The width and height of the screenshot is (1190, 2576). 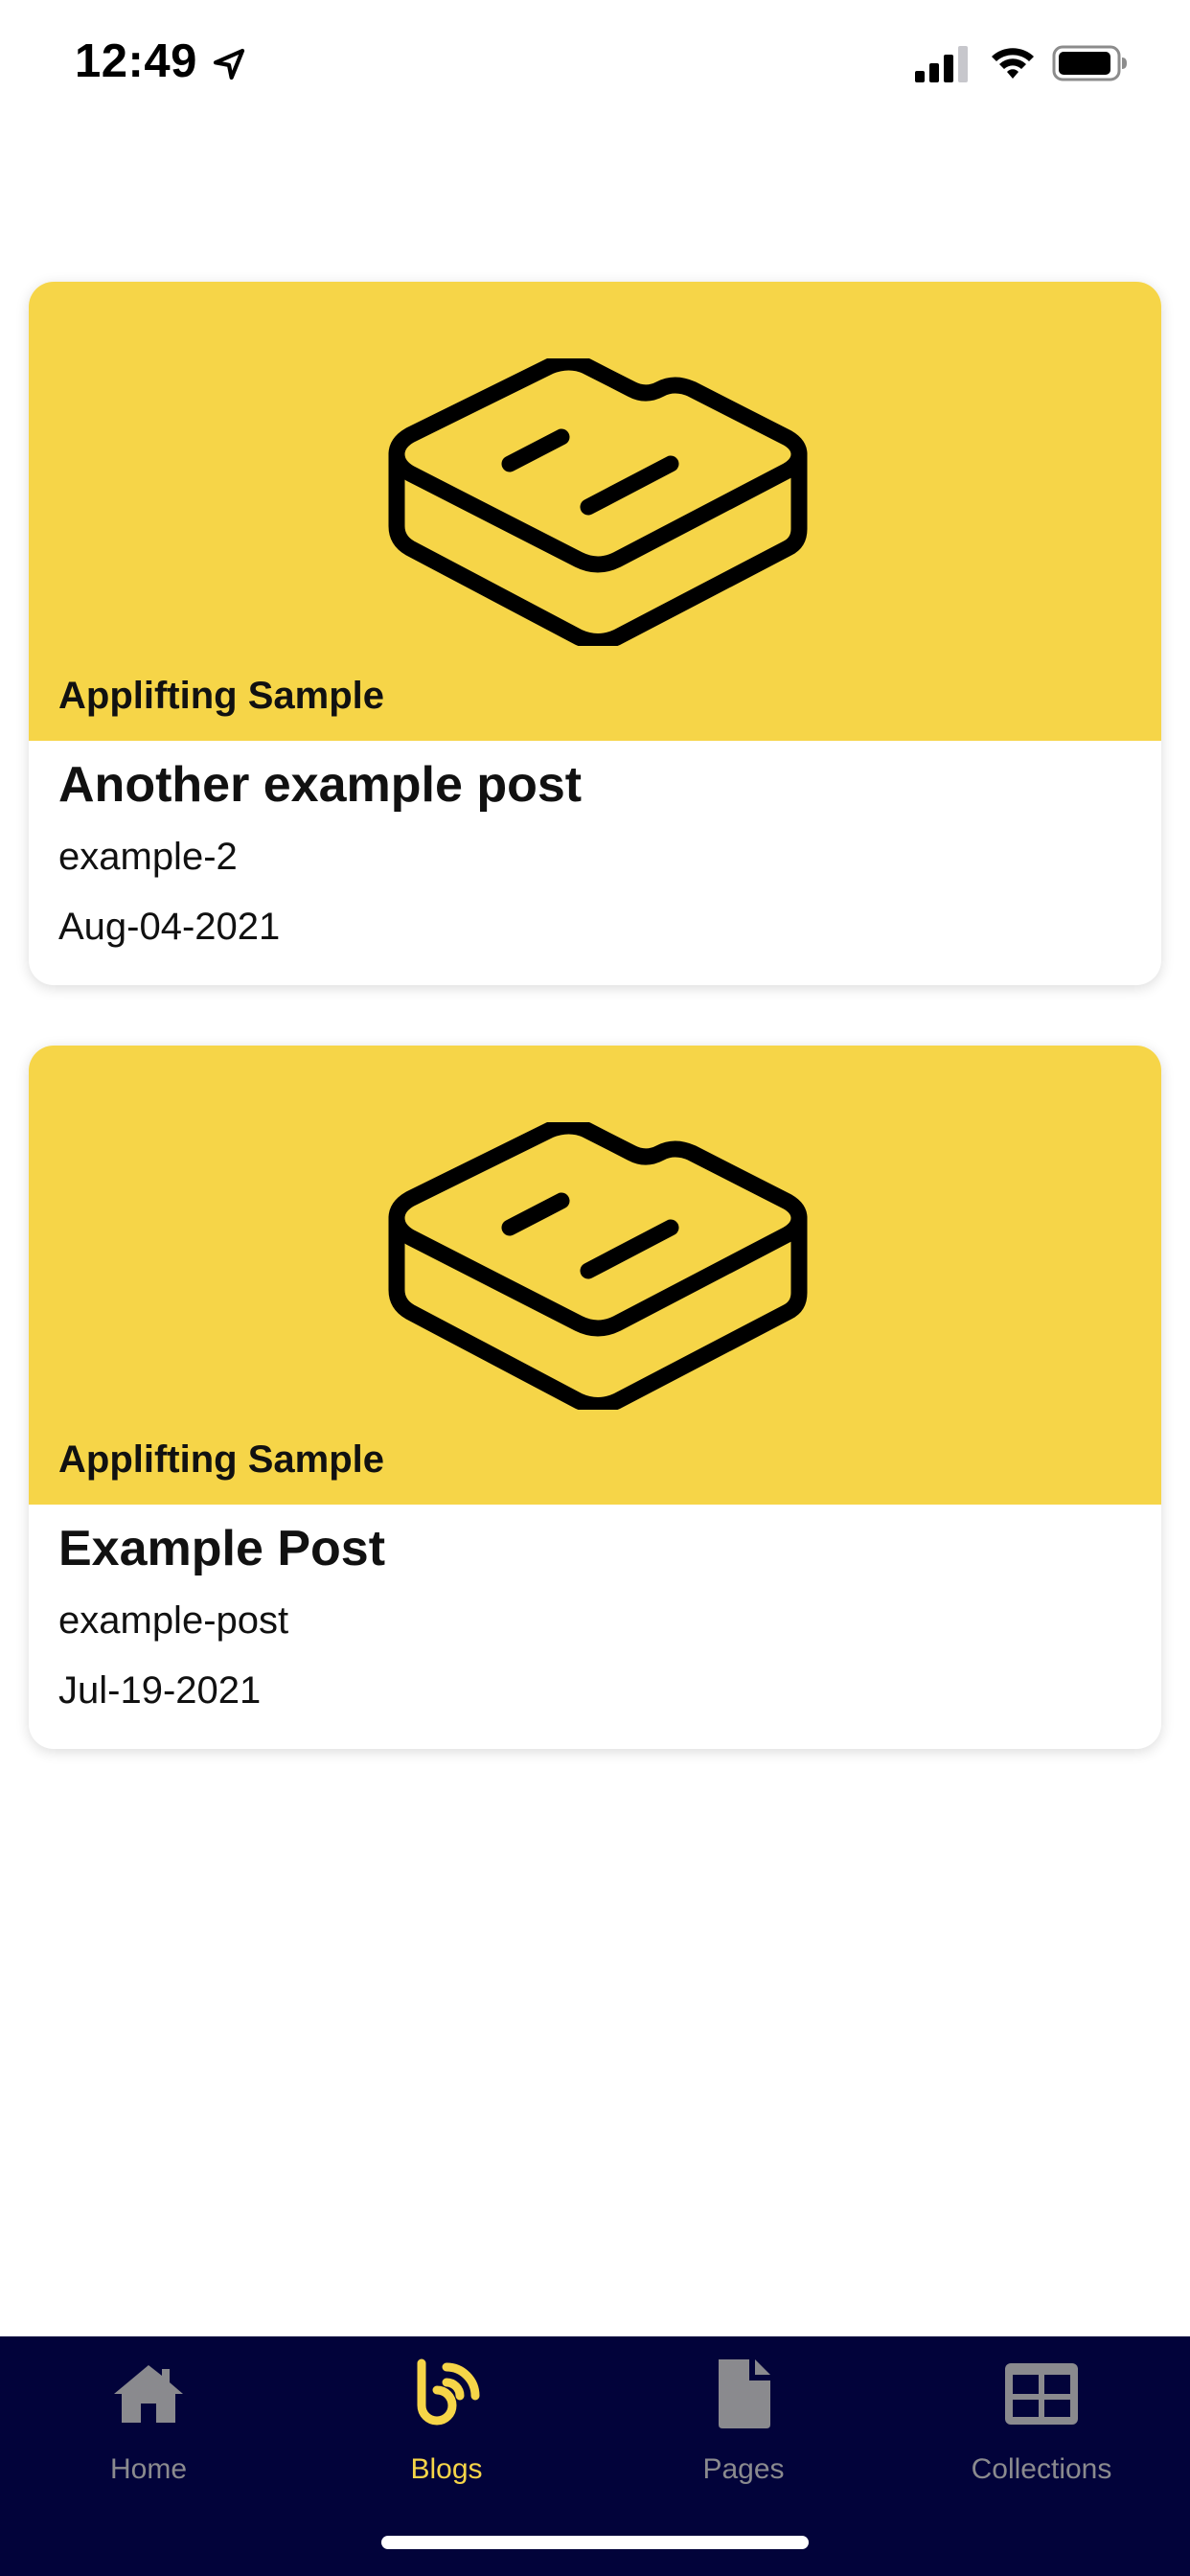 I want to click on tab-label: Collections, so click(x=1041, y=2469).